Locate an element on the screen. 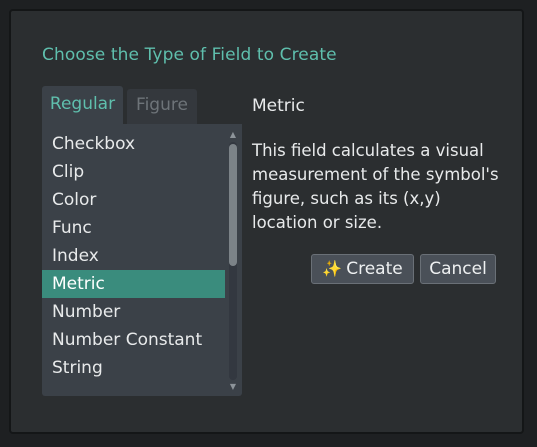 This screenshot has height=447, width=537. list-item-color: Color is located at coordinates (133, 200).